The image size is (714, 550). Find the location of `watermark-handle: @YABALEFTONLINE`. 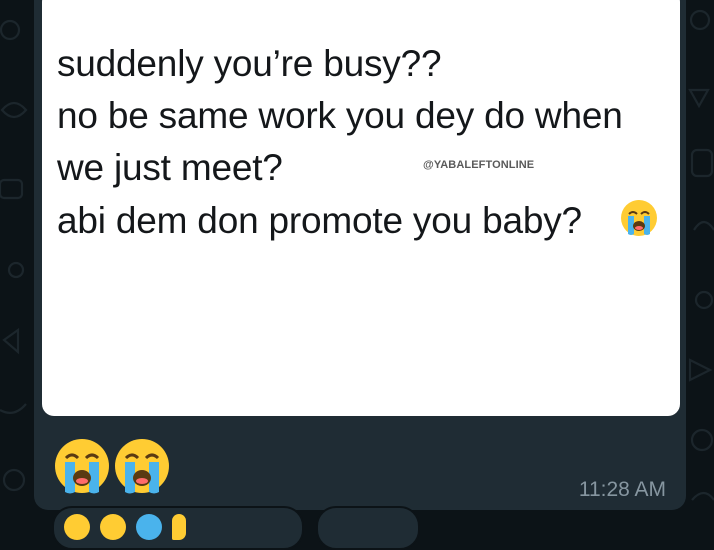

watermark-handle: @YABALEFTONLINE is located at coordinates (479, 165).